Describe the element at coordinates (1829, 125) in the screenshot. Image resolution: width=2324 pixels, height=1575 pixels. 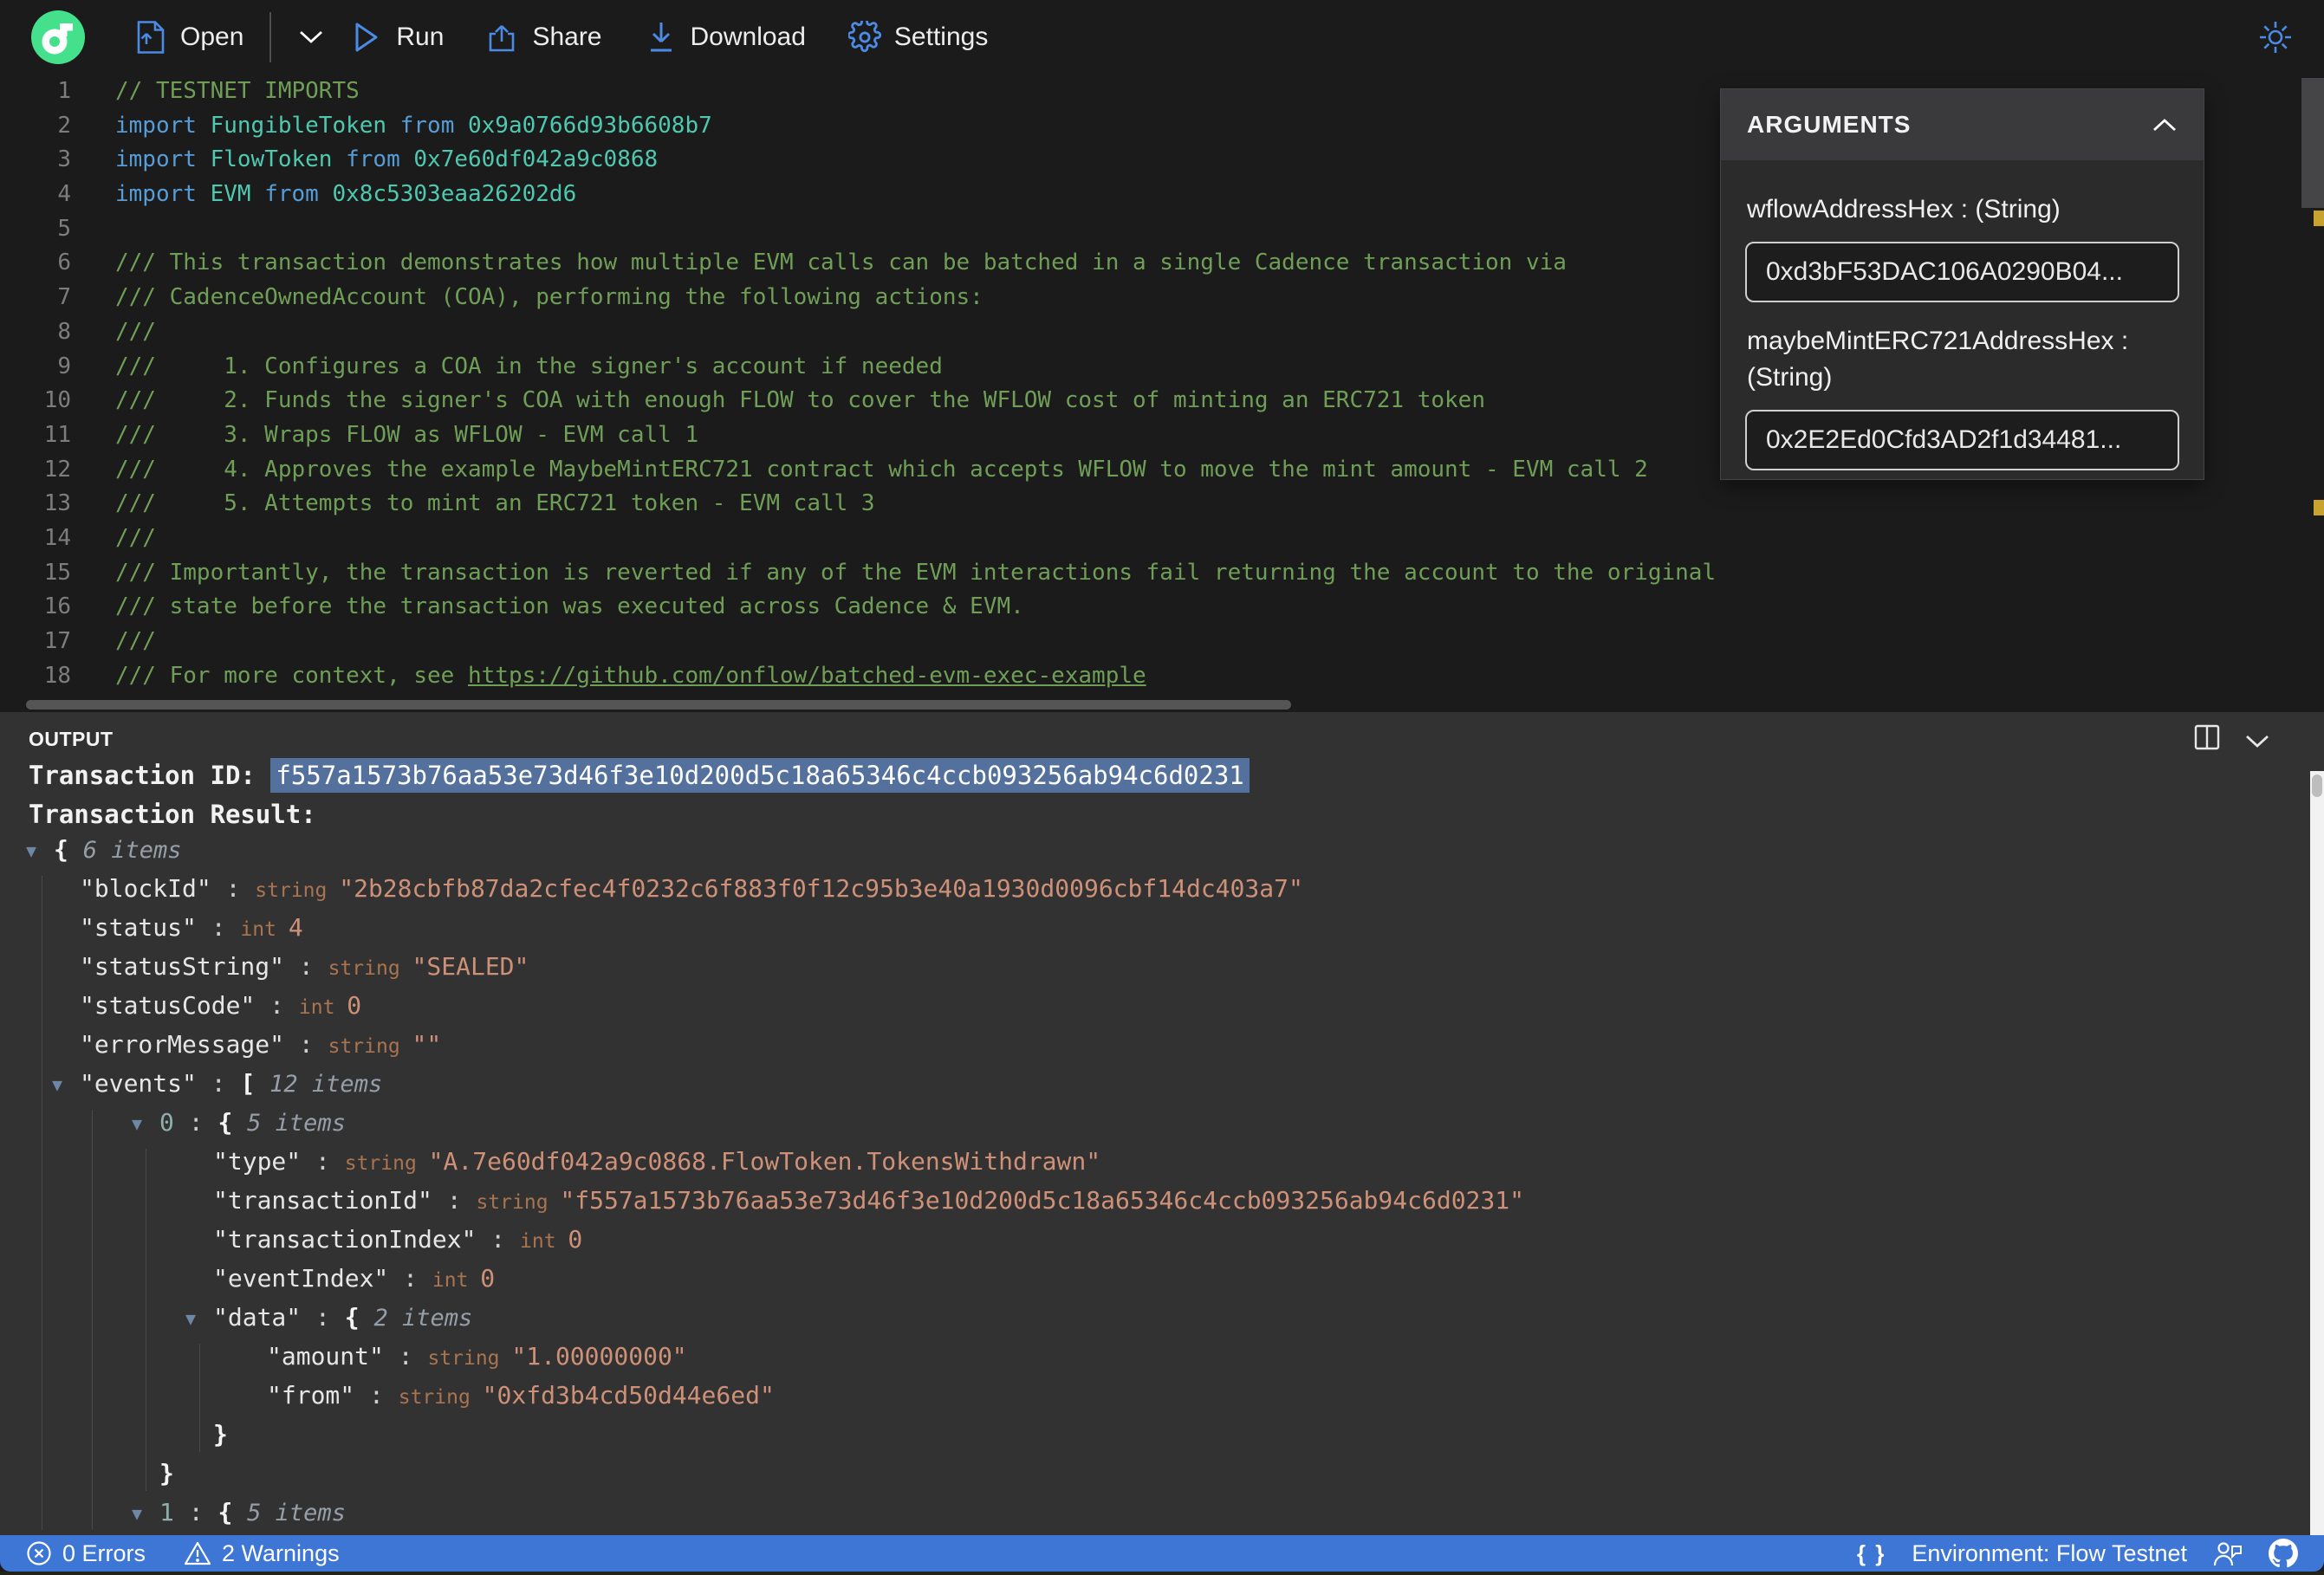
I see `arguments-title: ARGUMENTS` at that location.